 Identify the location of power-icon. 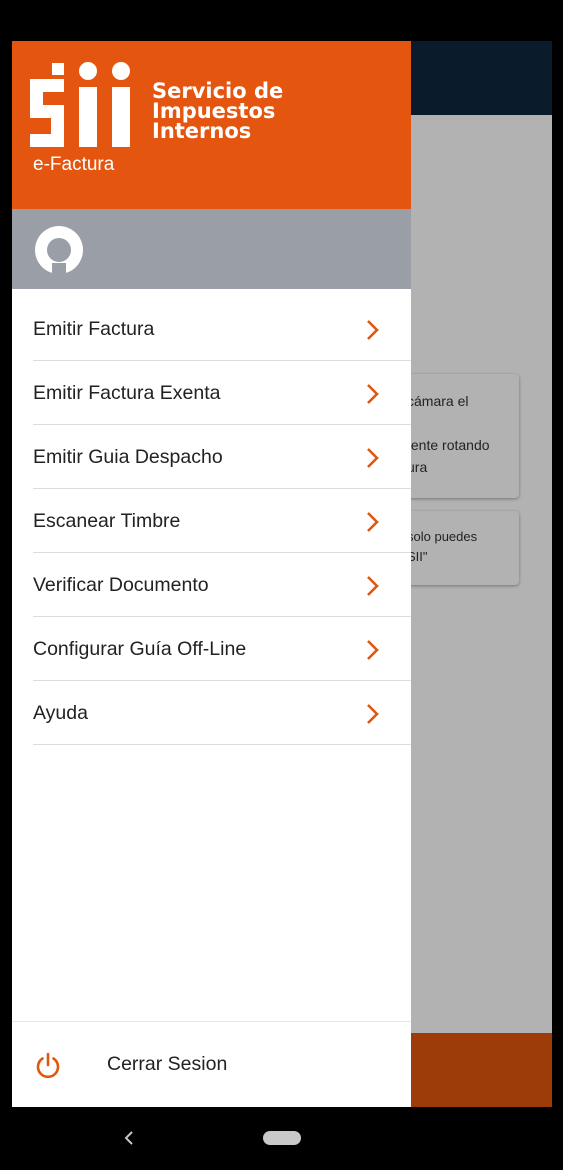
(48, 1065).